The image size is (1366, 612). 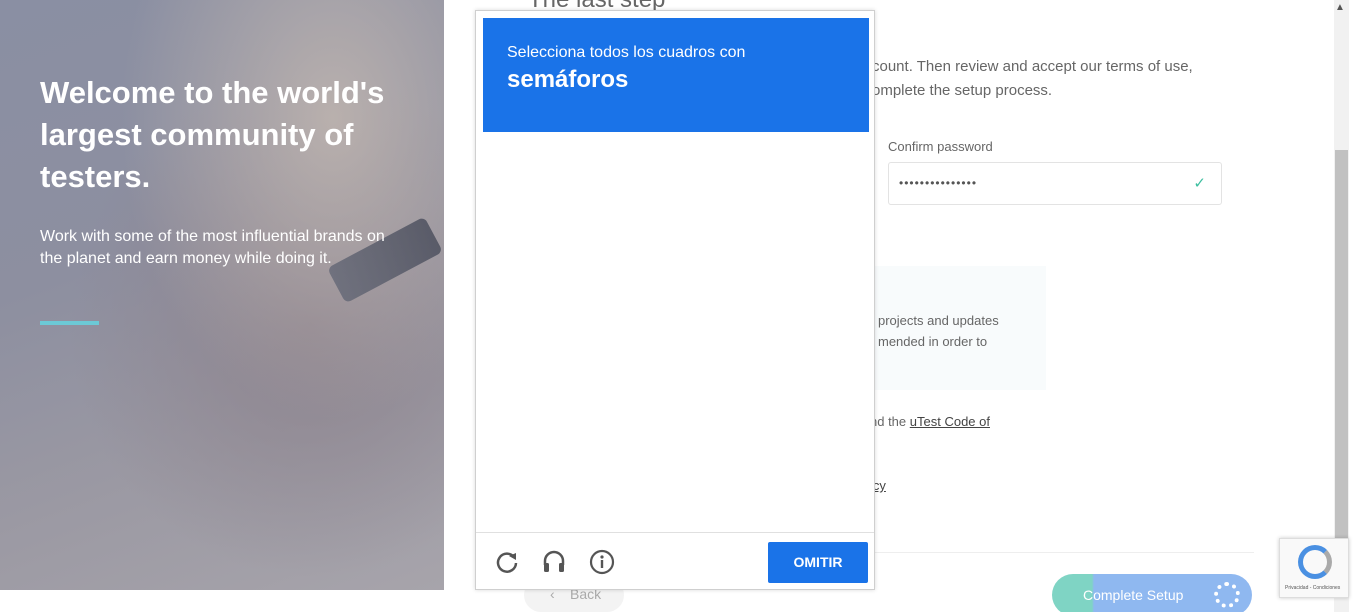 What do you see at coordinates (1315, 562) in the screenshot?
I see `recaptcha-logo-icon` at bounding box center [1315, 562].